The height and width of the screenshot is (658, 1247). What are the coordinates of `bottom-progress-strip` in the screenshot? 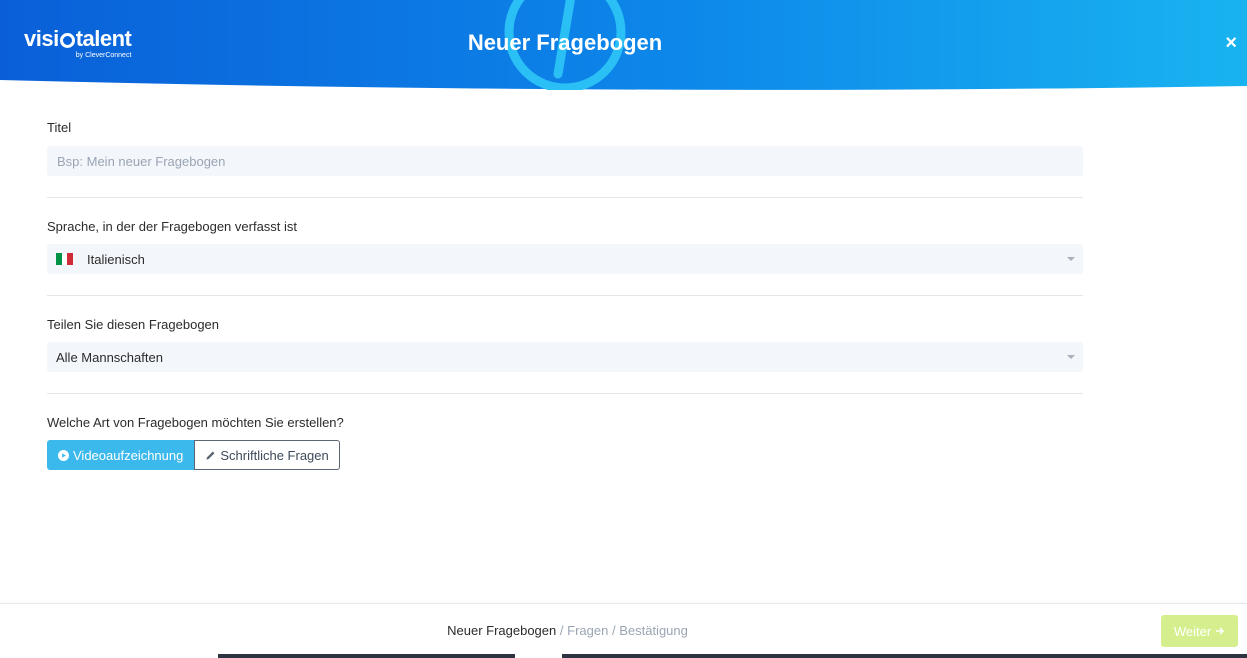 It's located at (732, 656).